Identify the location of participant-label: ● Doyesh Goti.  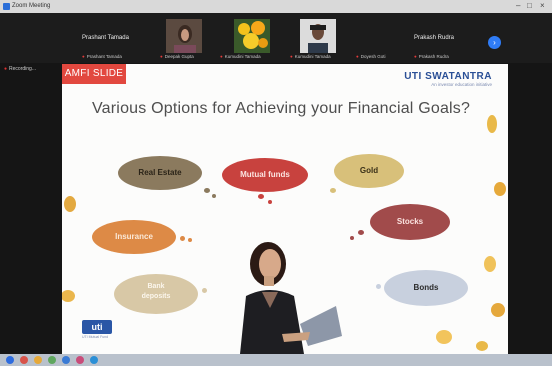
(371, 56).